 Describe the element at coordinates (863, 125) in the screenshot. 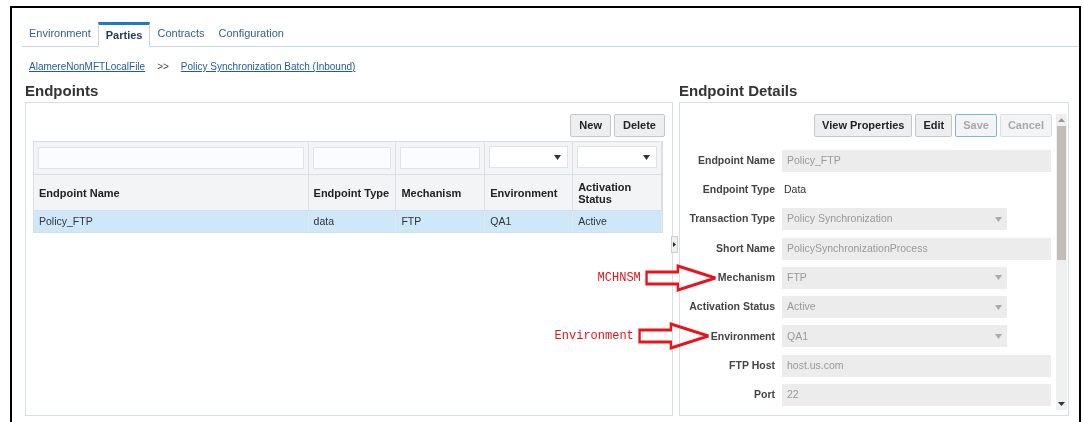

I see `toolbar-button: View Properties` at that location.